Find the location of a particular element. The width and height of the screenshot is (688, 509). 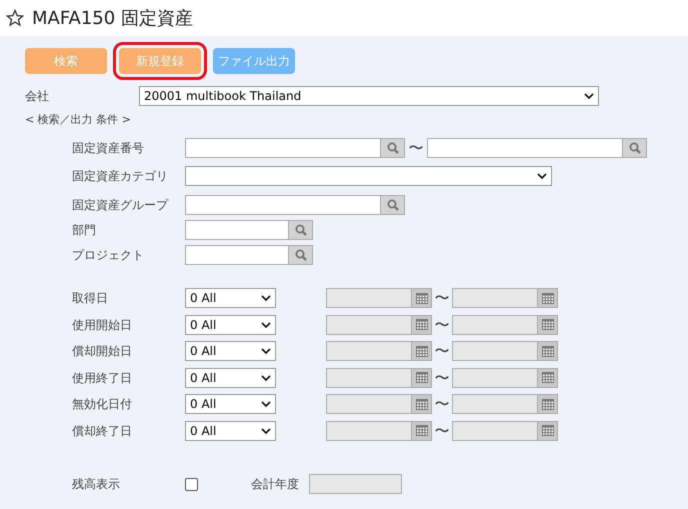

dropdown: 20001 multibook Thailand is located at coordinates (369, 96).